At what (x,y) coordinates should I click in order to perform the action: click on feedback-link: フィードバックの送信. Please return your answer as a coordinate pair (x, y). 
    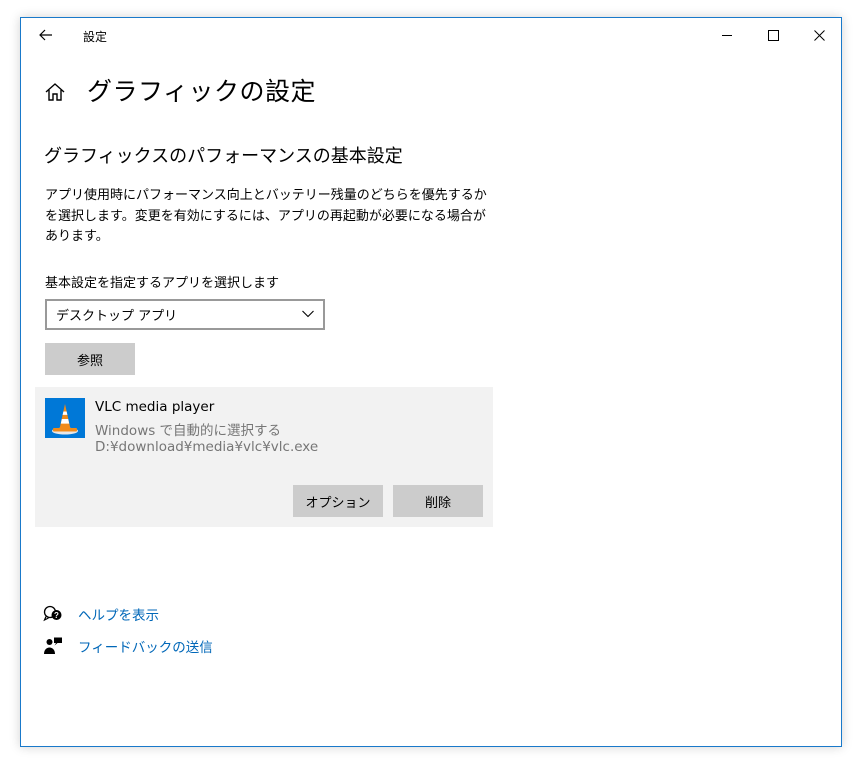
    Looking at the image, I should click on (128, 646).